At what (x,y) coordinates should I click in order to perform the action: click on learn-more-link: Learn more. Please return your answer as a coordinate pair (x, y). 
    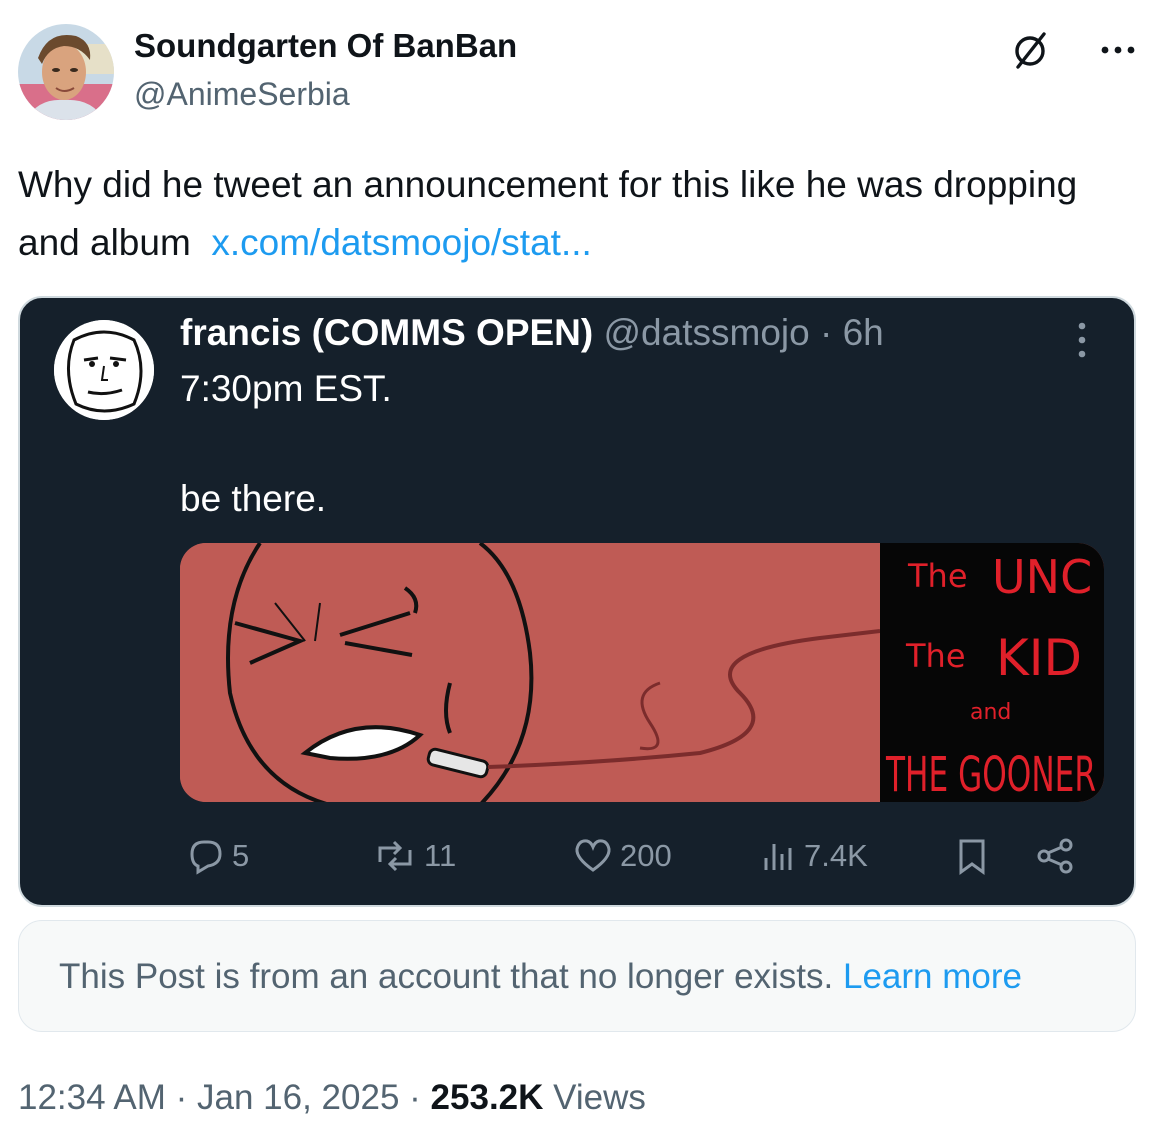
    Looking at the image, I should click on (932, 976).